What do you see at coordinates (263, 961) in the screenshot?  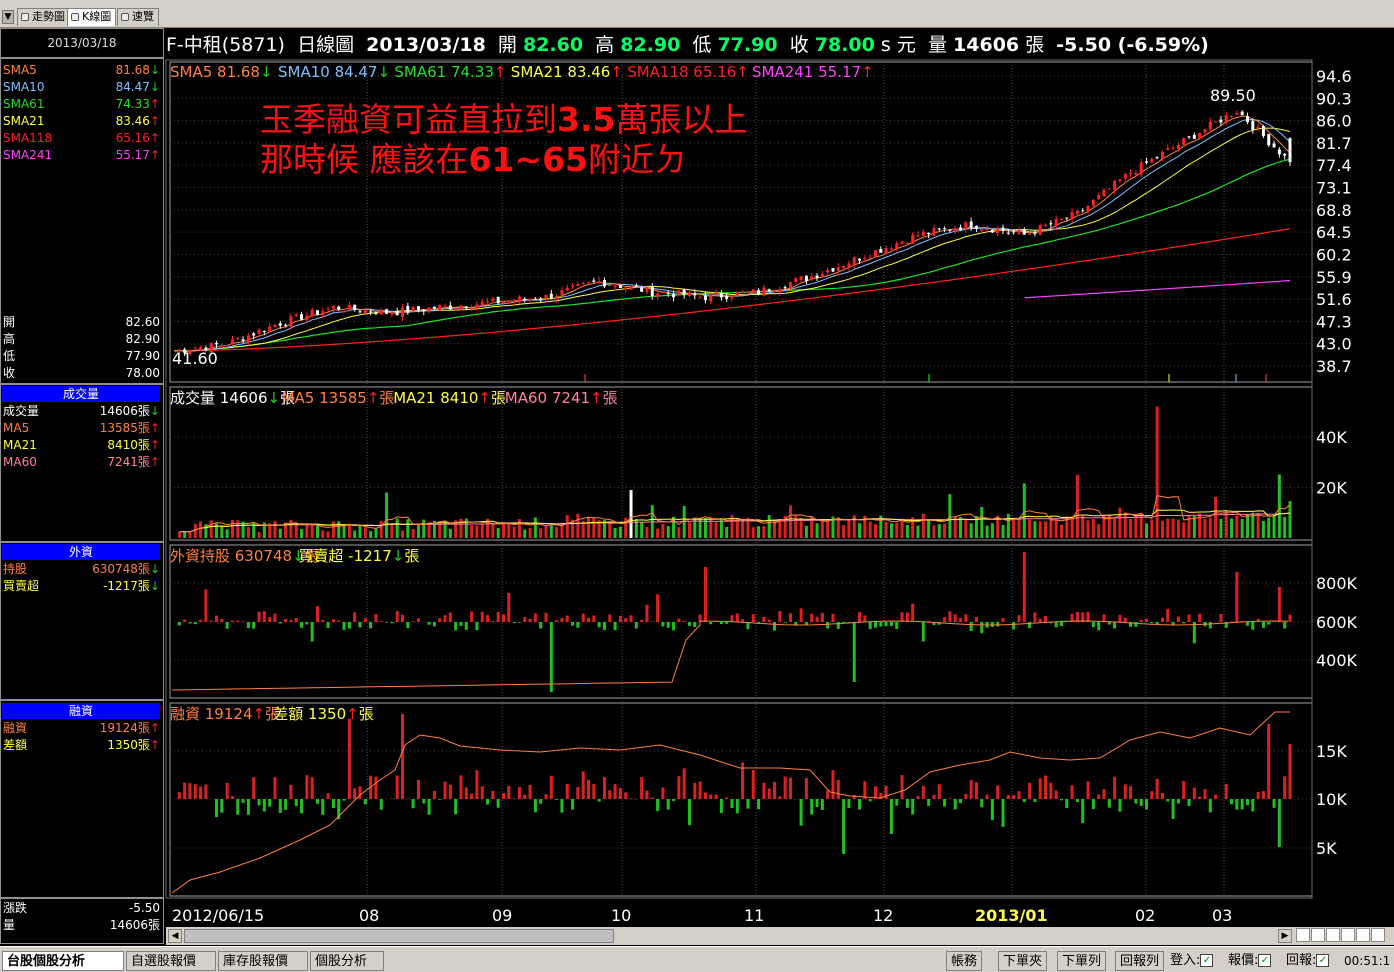 I see `taskbar-button: 庫存股報價` at bounding box center [263, 961].